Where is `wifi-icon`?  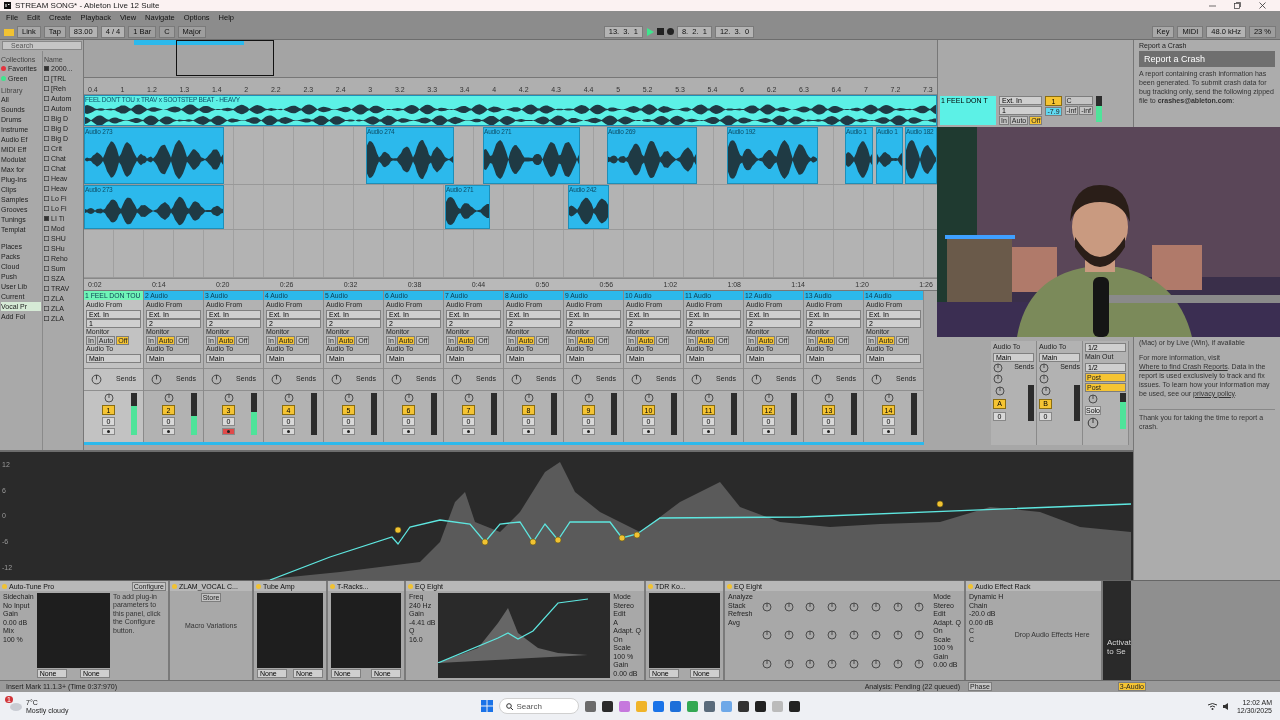 wifi-icon is located at coordinates (1212, 706).